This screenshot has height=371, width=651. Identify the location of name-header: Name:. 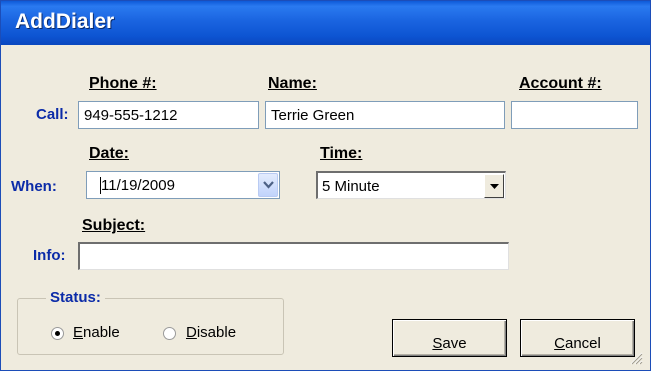
(292, 83).